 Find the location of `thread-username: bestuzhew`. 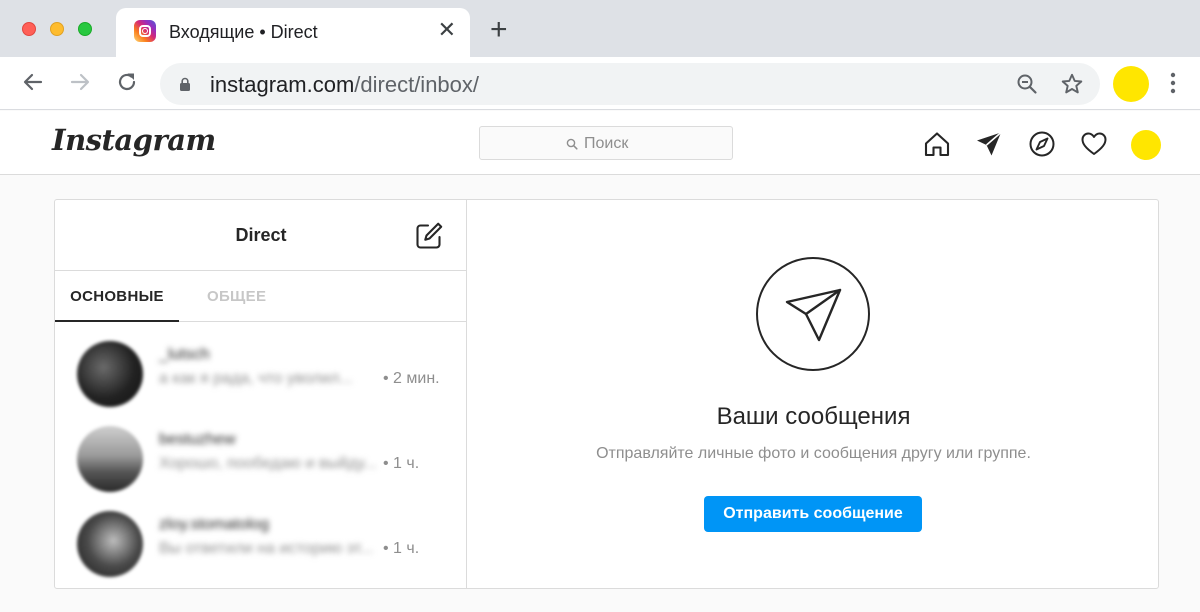

thread-username: bestuzhew is located at coordinates (197, 439).